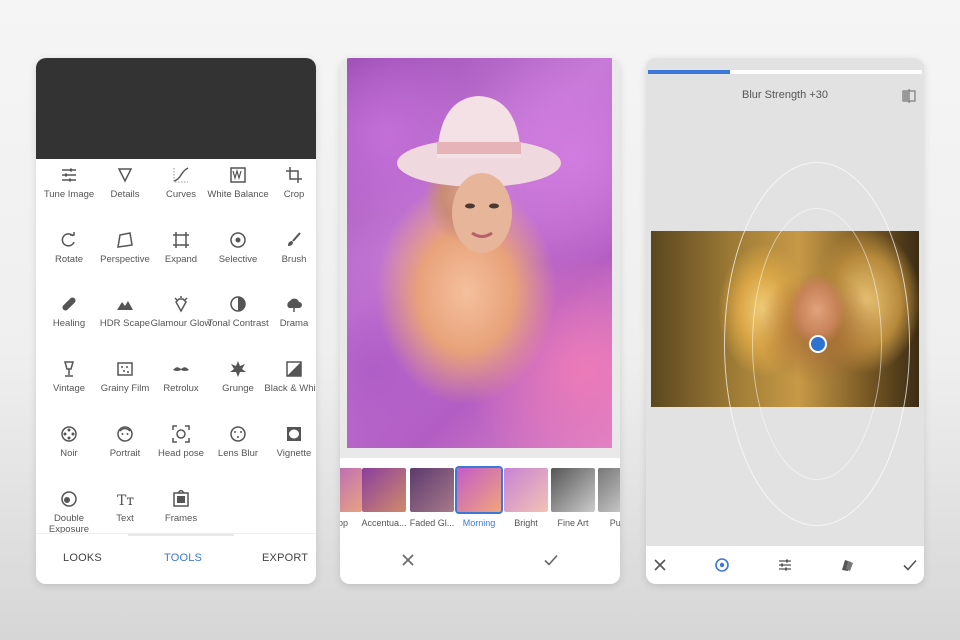  I want to click on tonal-contrast-icon, so click(238, 304).